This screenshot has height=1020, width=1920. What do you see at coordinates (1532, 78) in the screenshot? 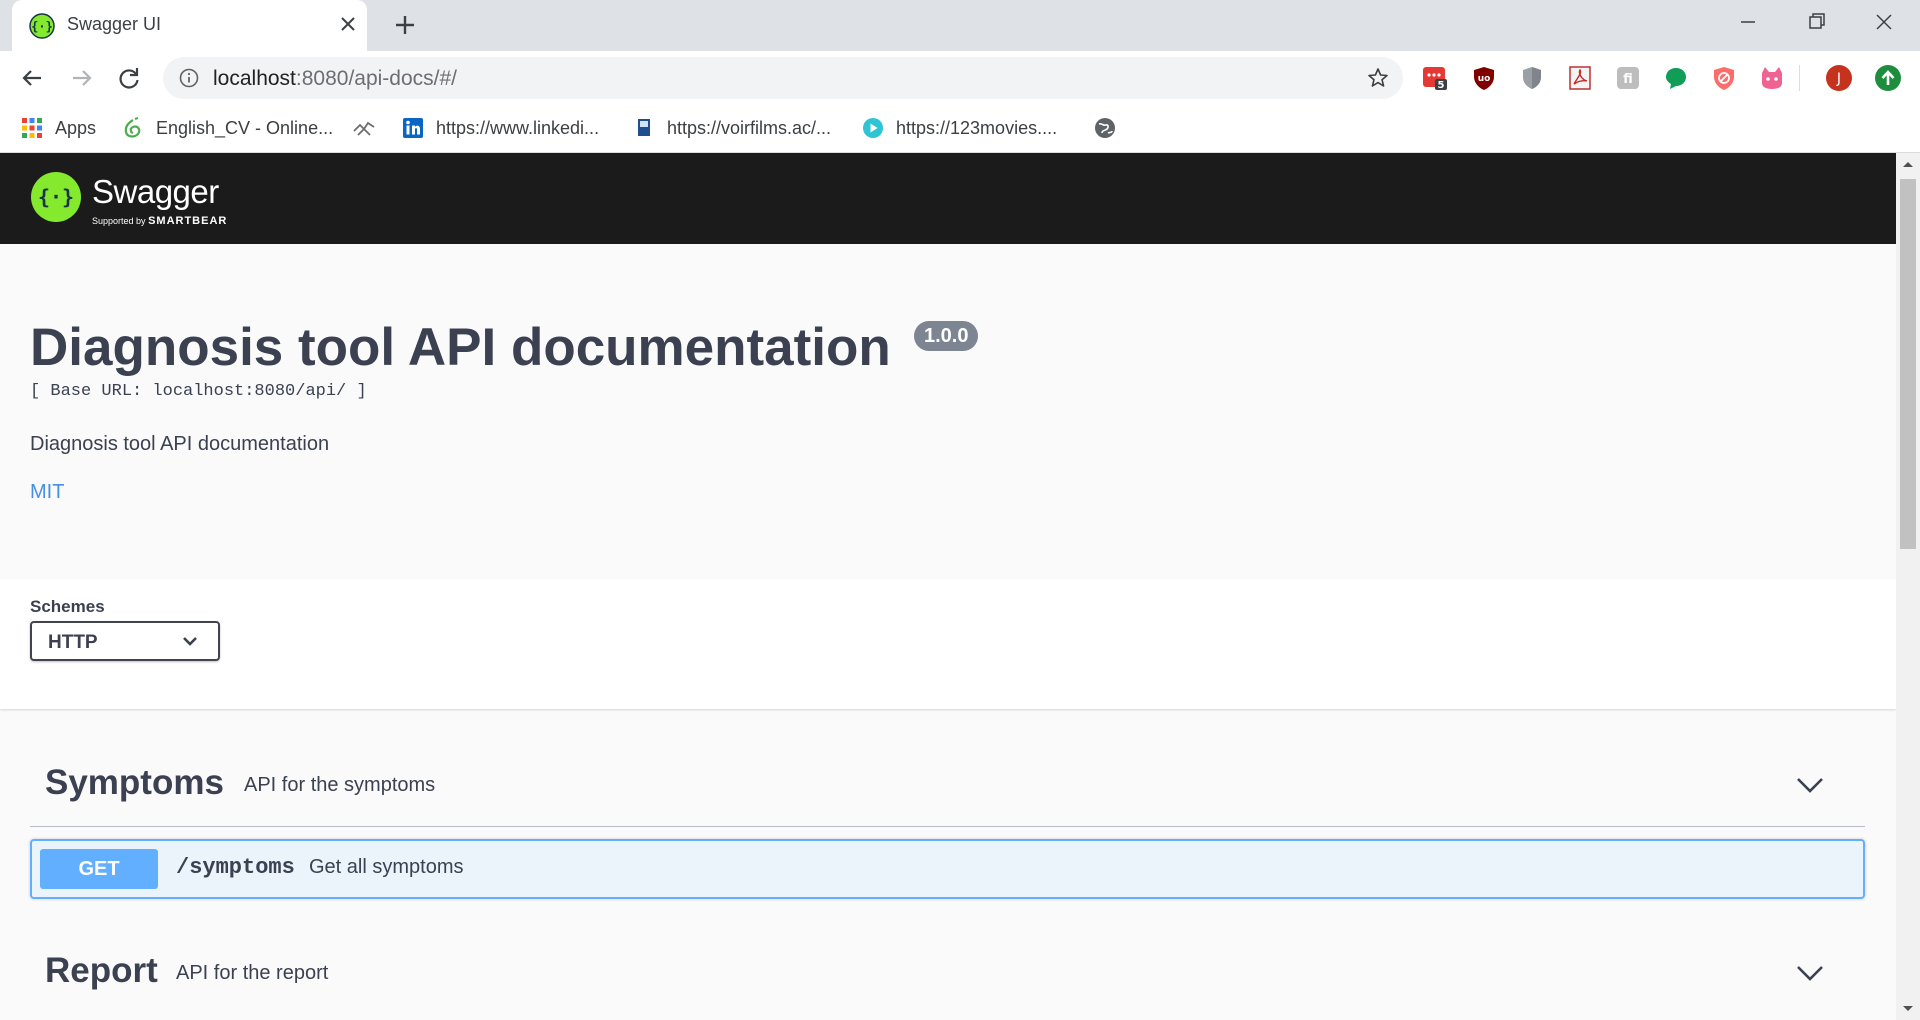
I see `shield-extension-icon` at bounding box center [1532, 78].